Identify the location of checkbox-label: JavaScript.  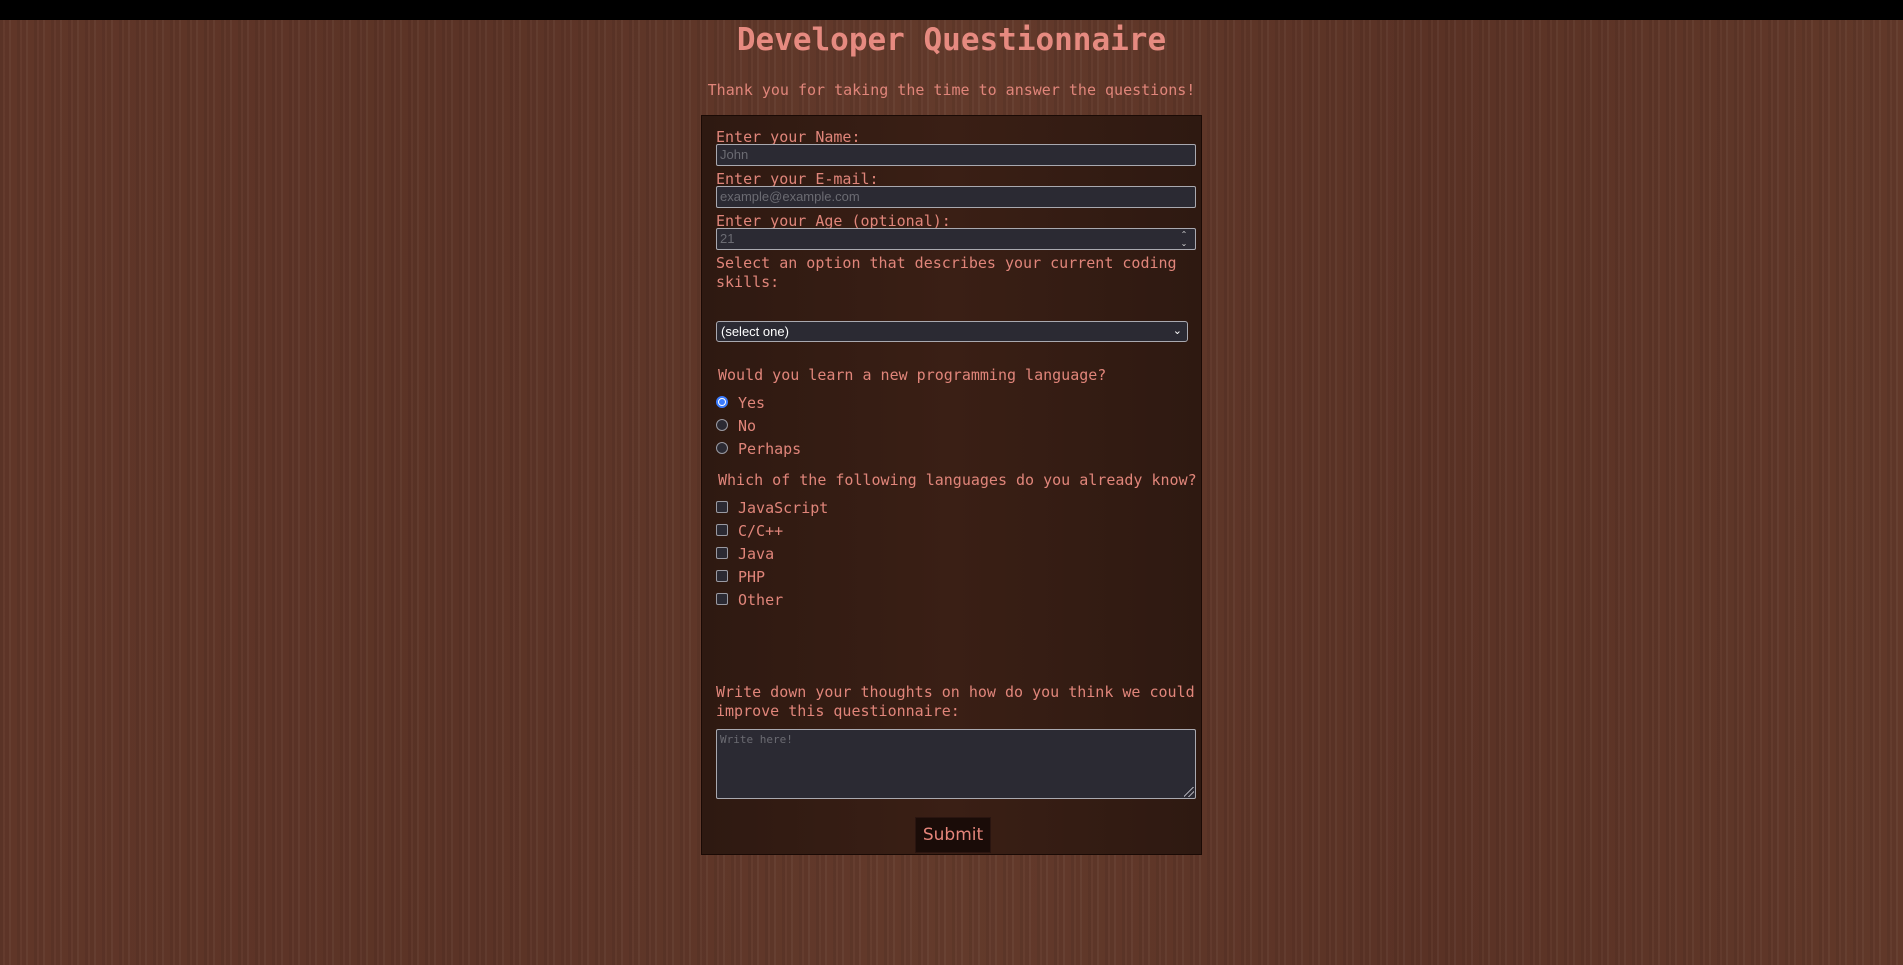
(783, 508).